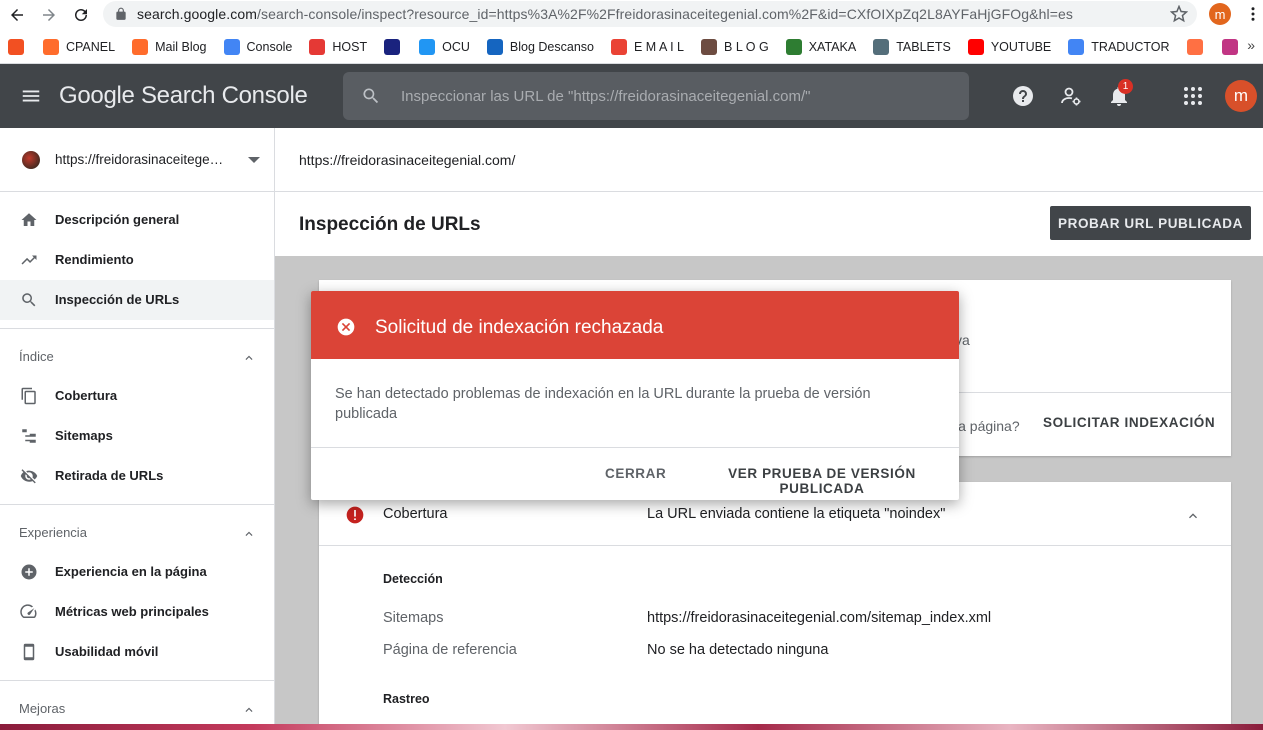 Image resolution: width=1263 pixels, height=730 pixels. Describe the element at coordinates (450, 650) in the screenshot. I see `detail-key: Página de referencia` at that location.